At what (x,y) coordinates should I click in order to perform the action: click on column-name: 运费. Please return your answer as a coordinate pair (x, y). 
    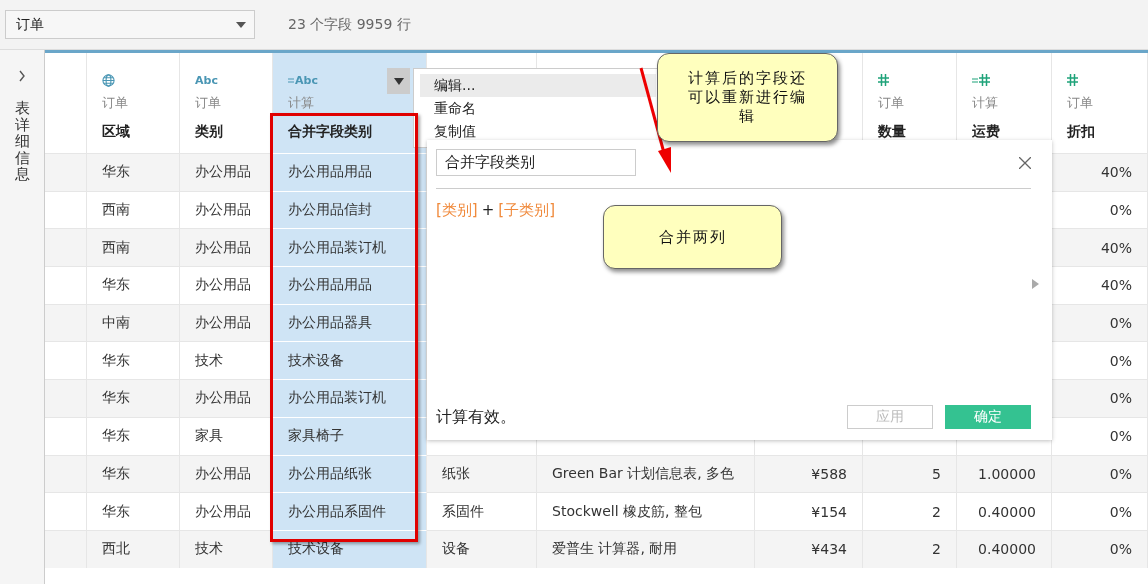
    Looking at the image, I should click on (986, 132).